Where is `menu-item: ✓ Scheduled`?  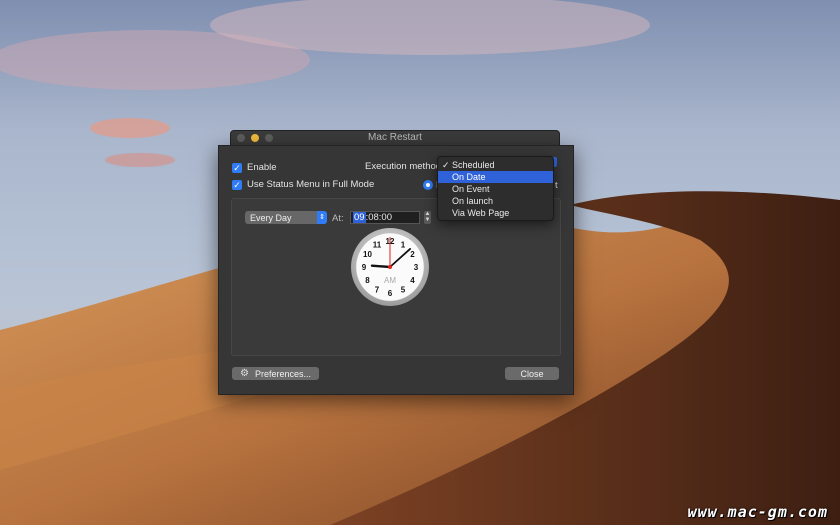
menu-item: ✓ Scheduled is located at coordinates (495, 165).